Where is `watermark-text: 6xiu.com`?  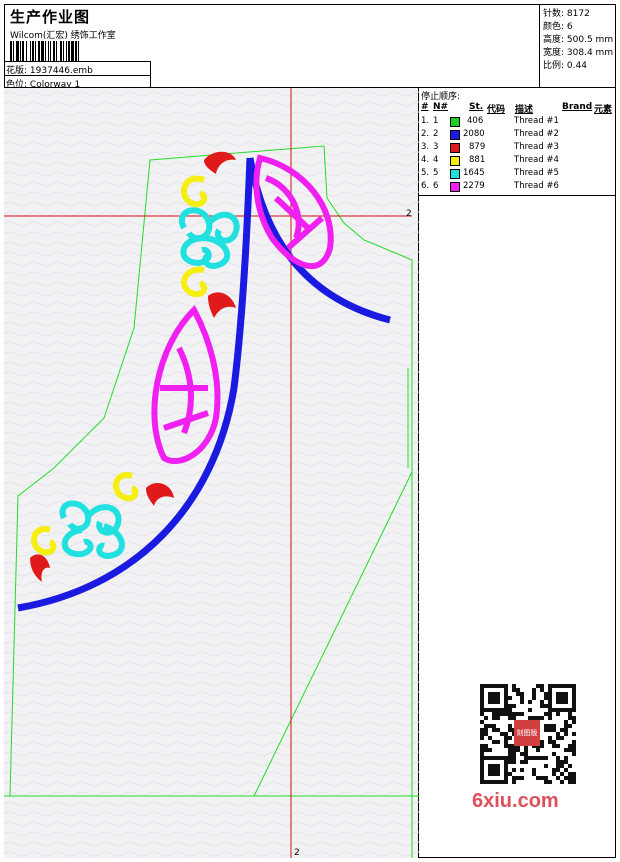
watermark-text: 6xiu.com is located at coordinates (515, 801).